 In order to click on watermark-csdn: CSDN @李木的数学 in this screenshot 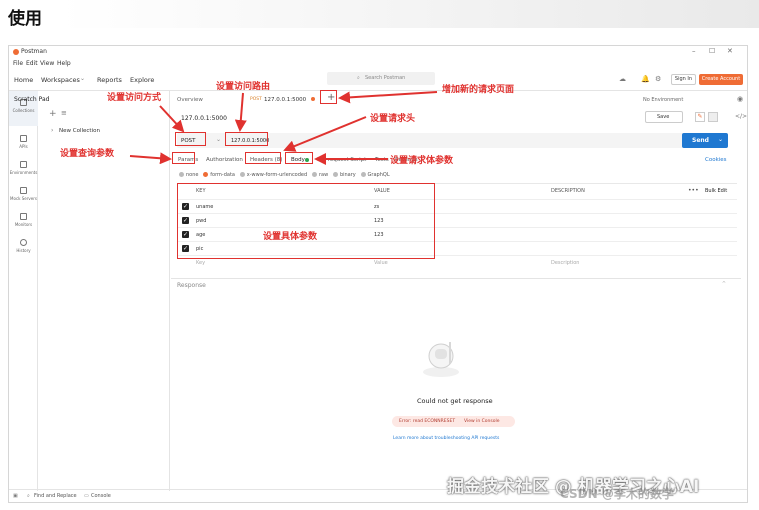, I will do `click(617, 494)`.